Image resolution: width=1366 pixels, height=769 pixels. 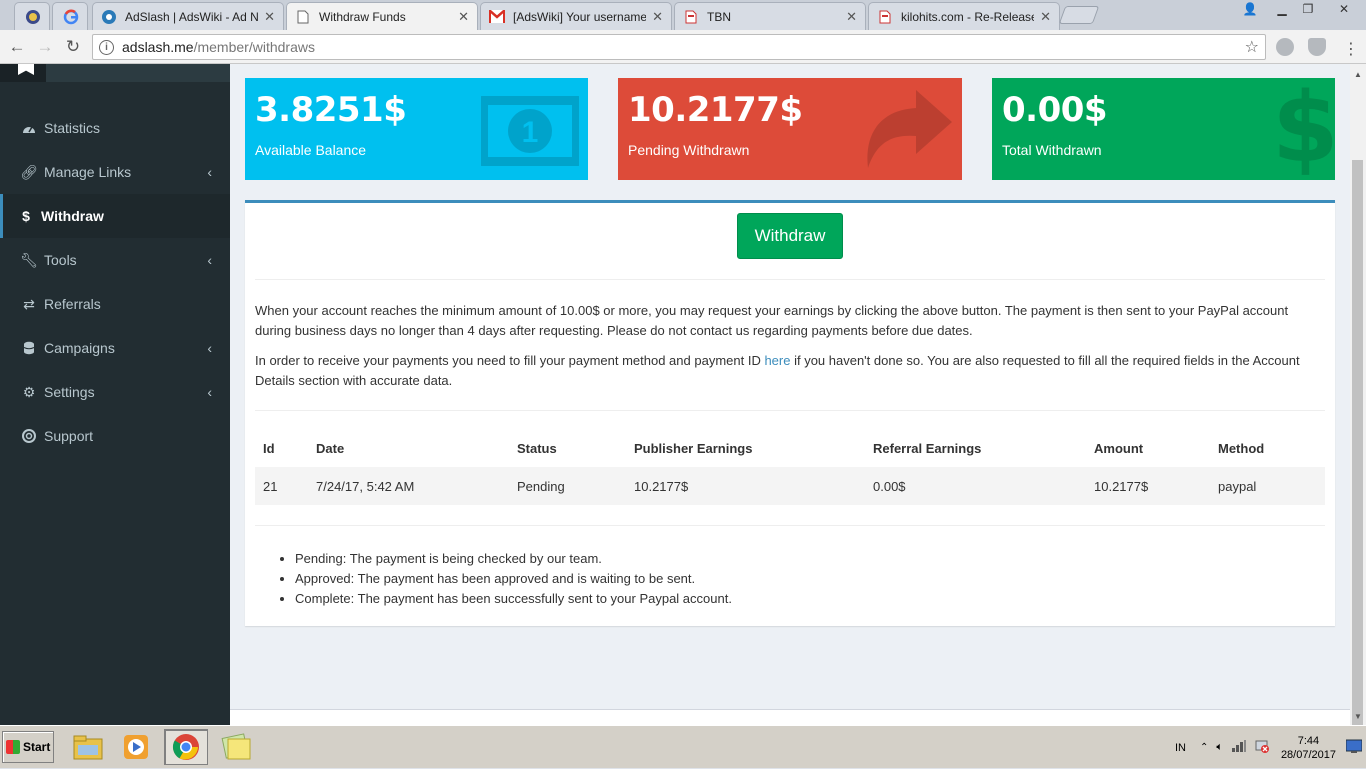 I want to click on info-icon: i, so click(x=106, y=47).